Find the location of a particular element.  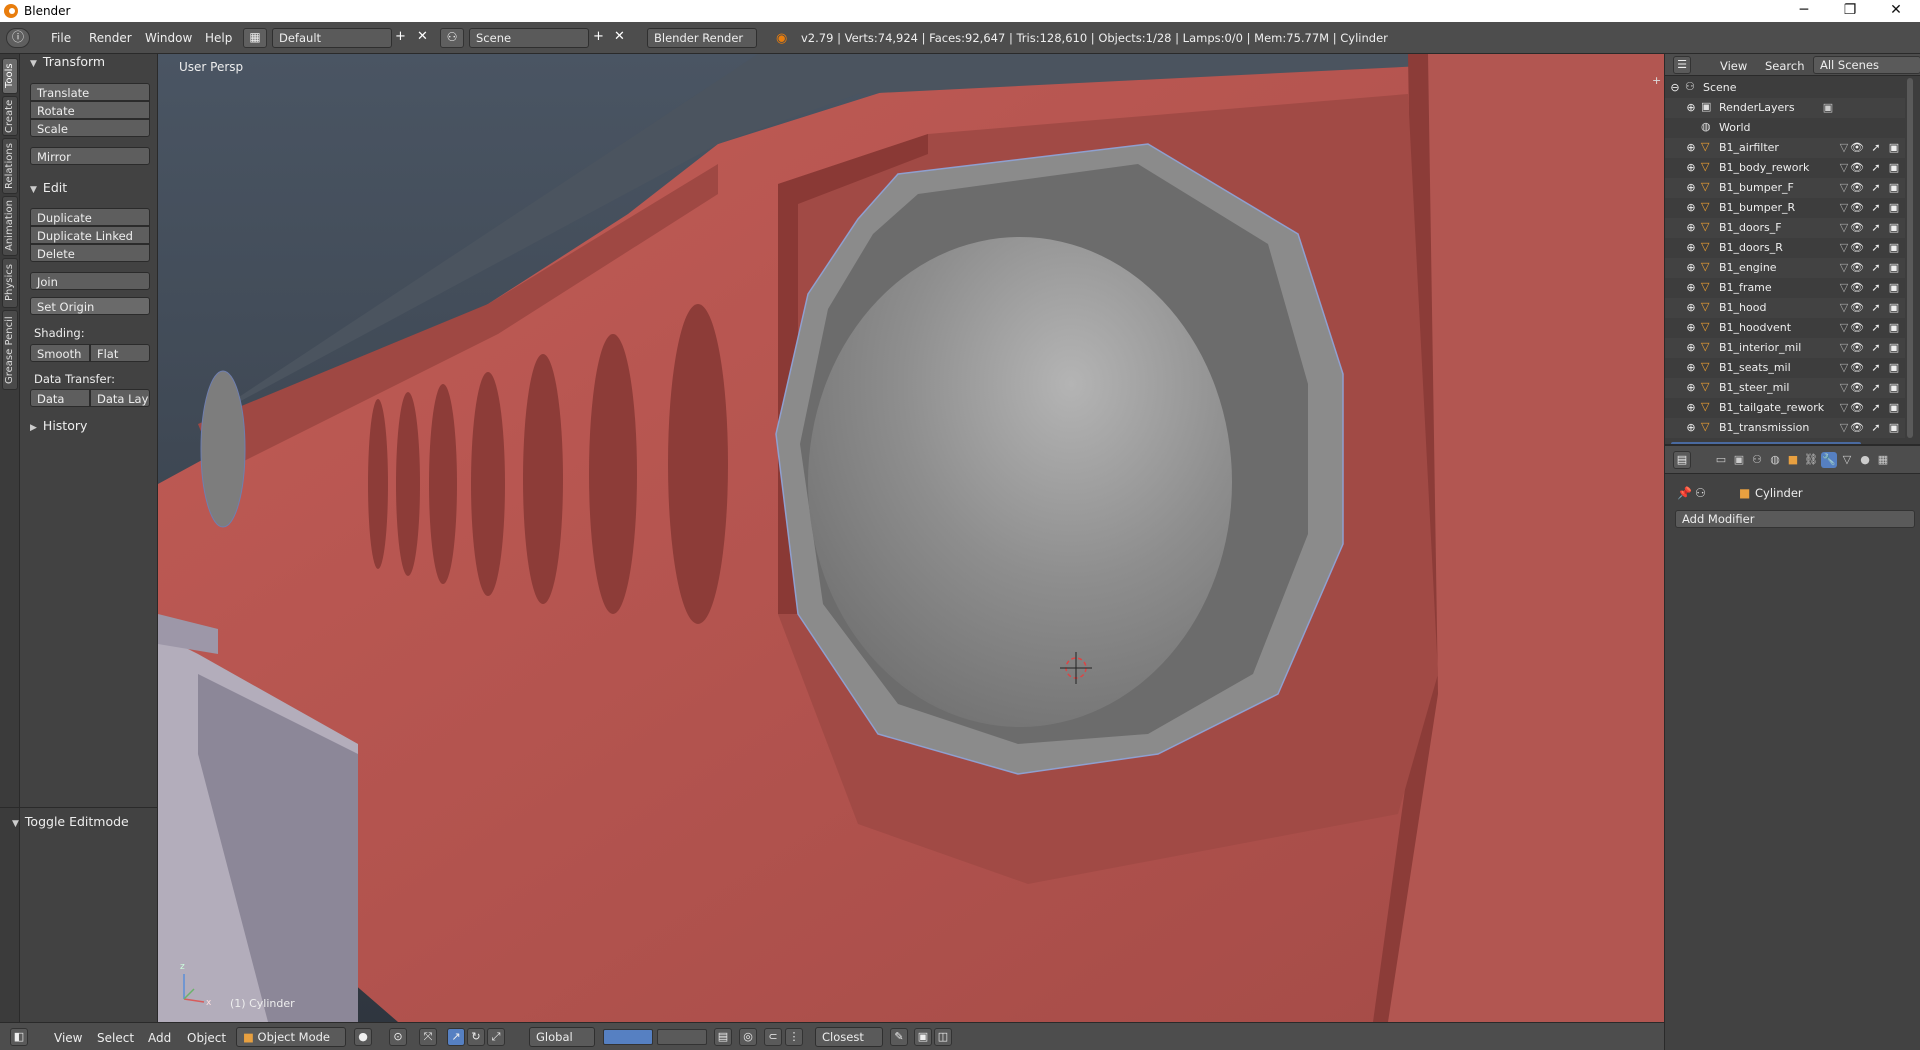

scene-field: Scene is located at coordinates (529, 38).